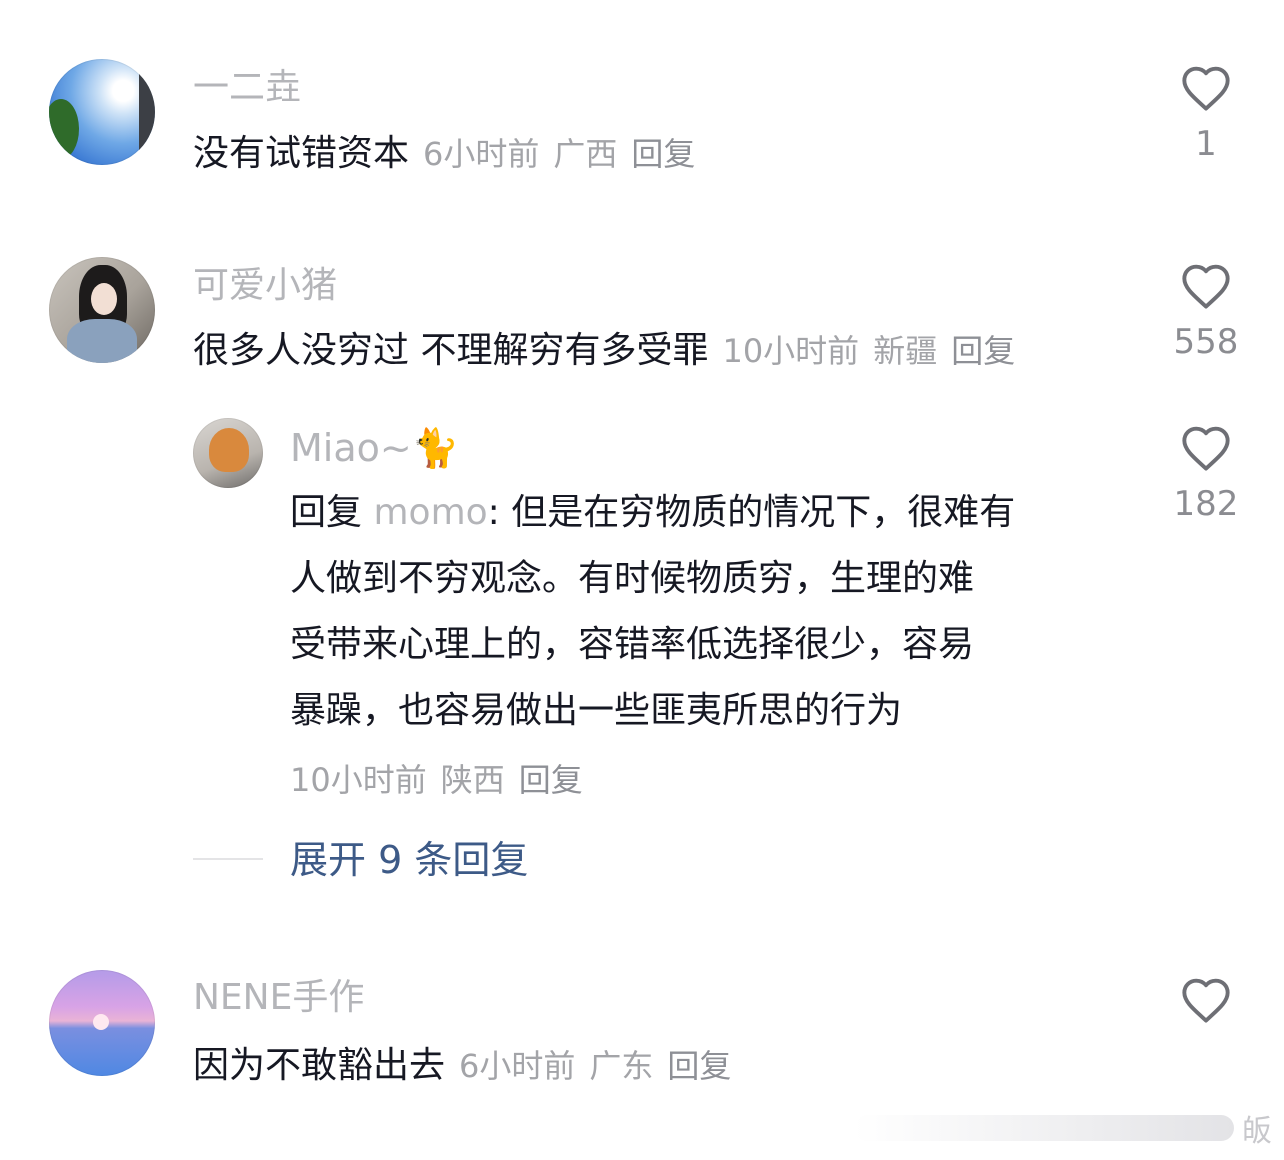 Image resolution: width=1284 pixels, height=1160 pixels. I want to click on sub-reply-reply-button: 回复, so click(551, 780).